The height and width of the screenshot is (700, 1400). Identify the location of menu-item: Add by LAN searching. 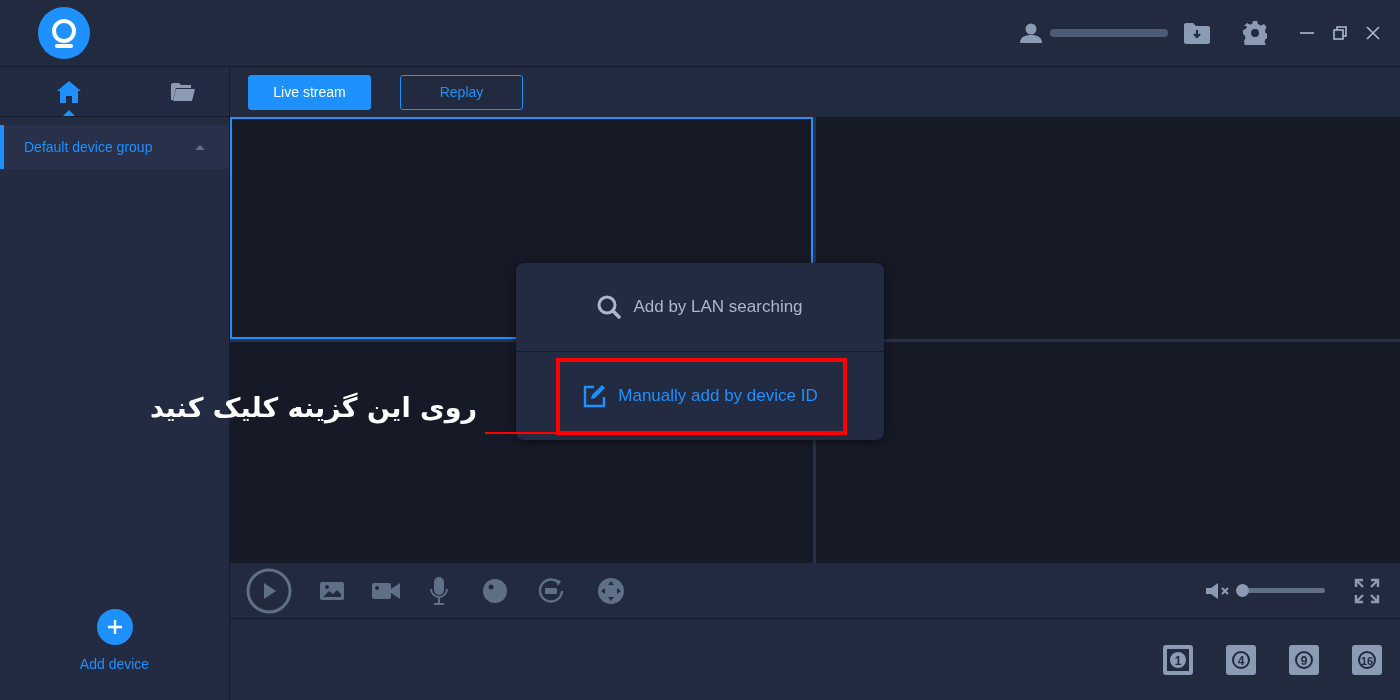
(700, 307).